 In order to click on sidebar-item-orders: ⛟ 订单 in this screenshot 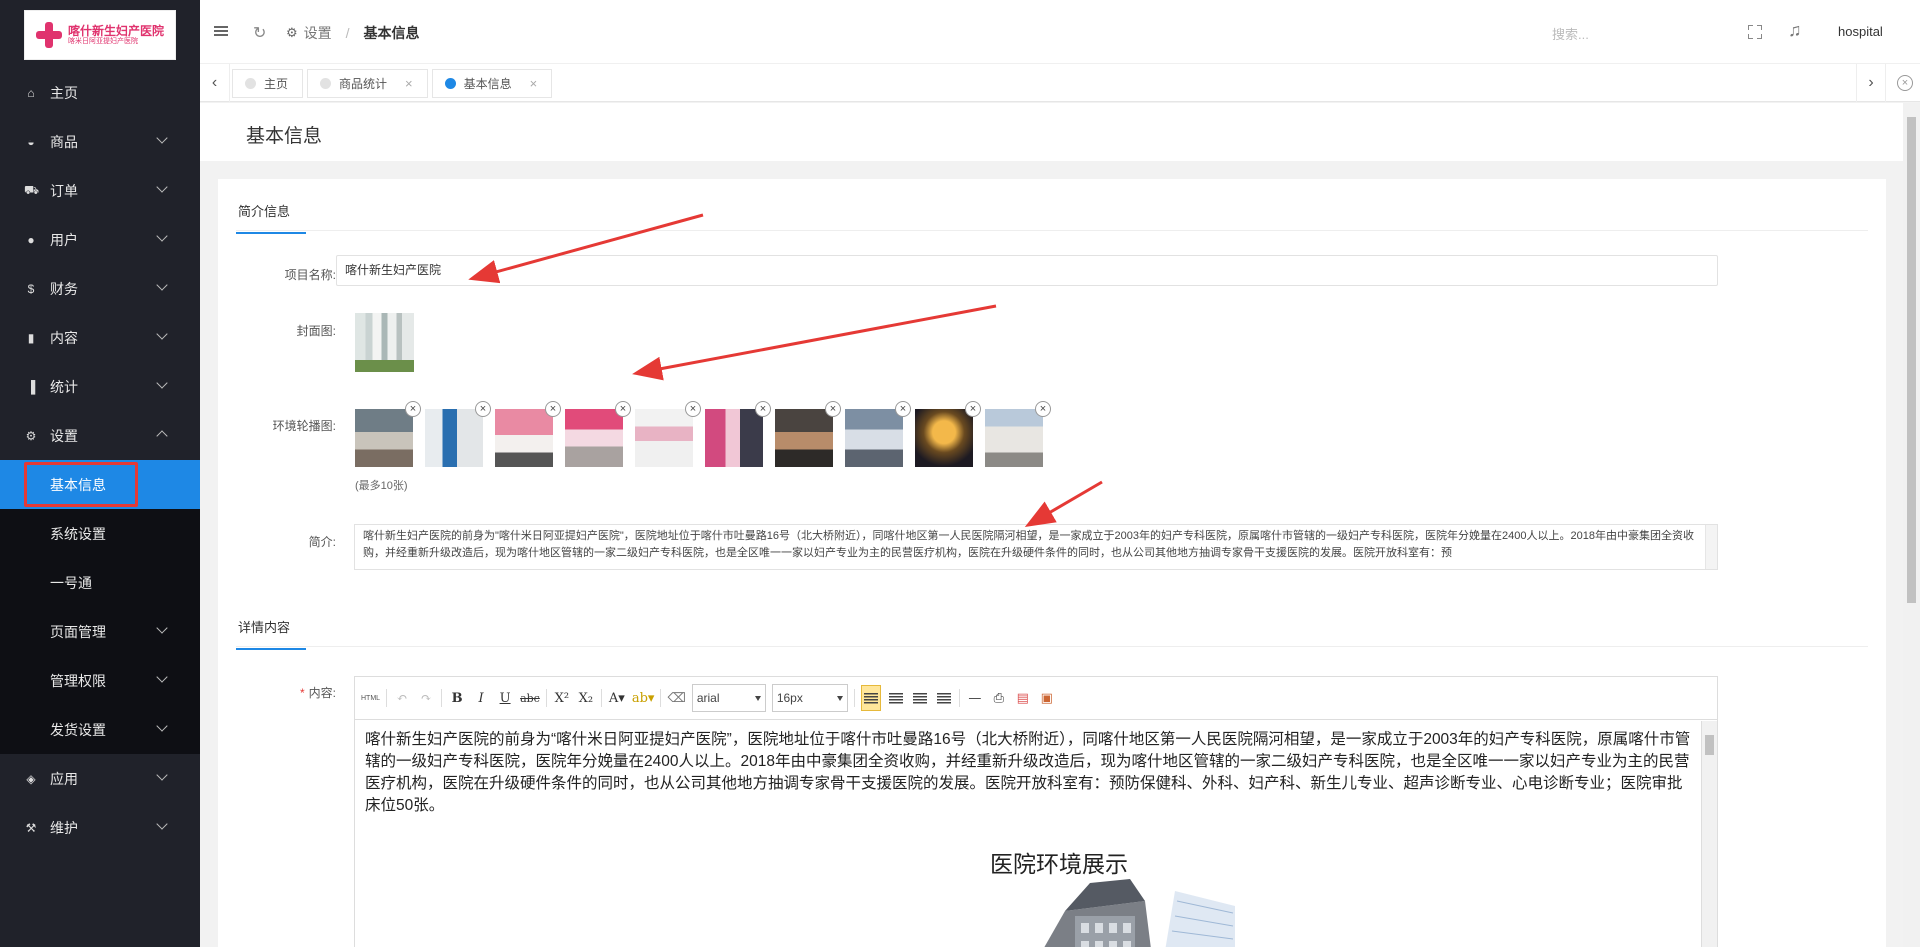, I will do `click(100, 190)`.